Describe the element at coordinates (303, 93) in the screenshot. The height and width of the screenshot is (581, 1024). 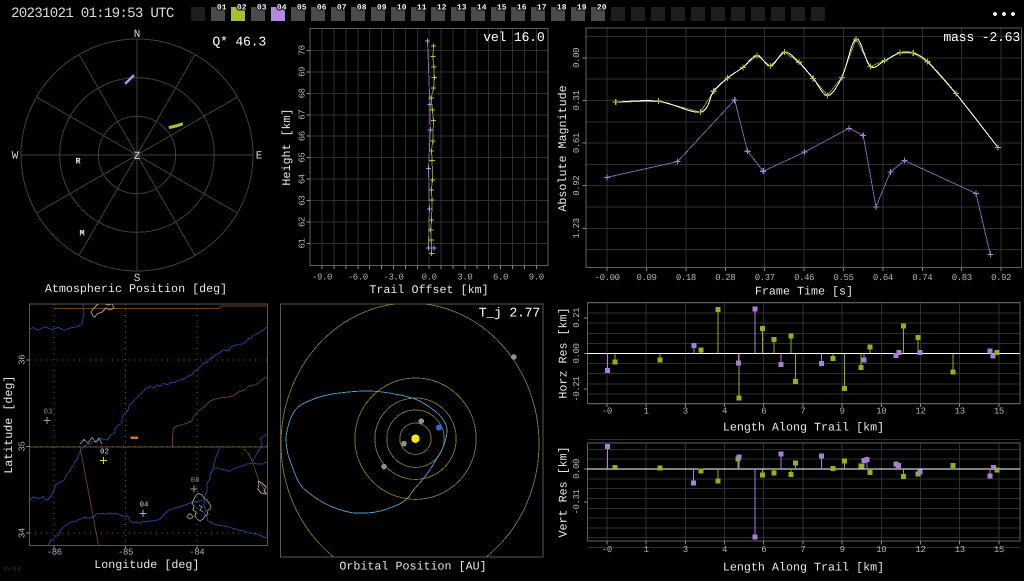
I see `svg-text: 68` at that location.